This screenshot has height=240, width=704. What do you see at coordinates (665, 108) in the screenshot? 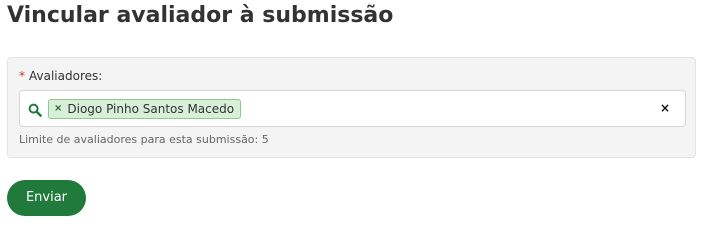
I see `clear-selection-icon: ×` at bounding box center [665, 108].